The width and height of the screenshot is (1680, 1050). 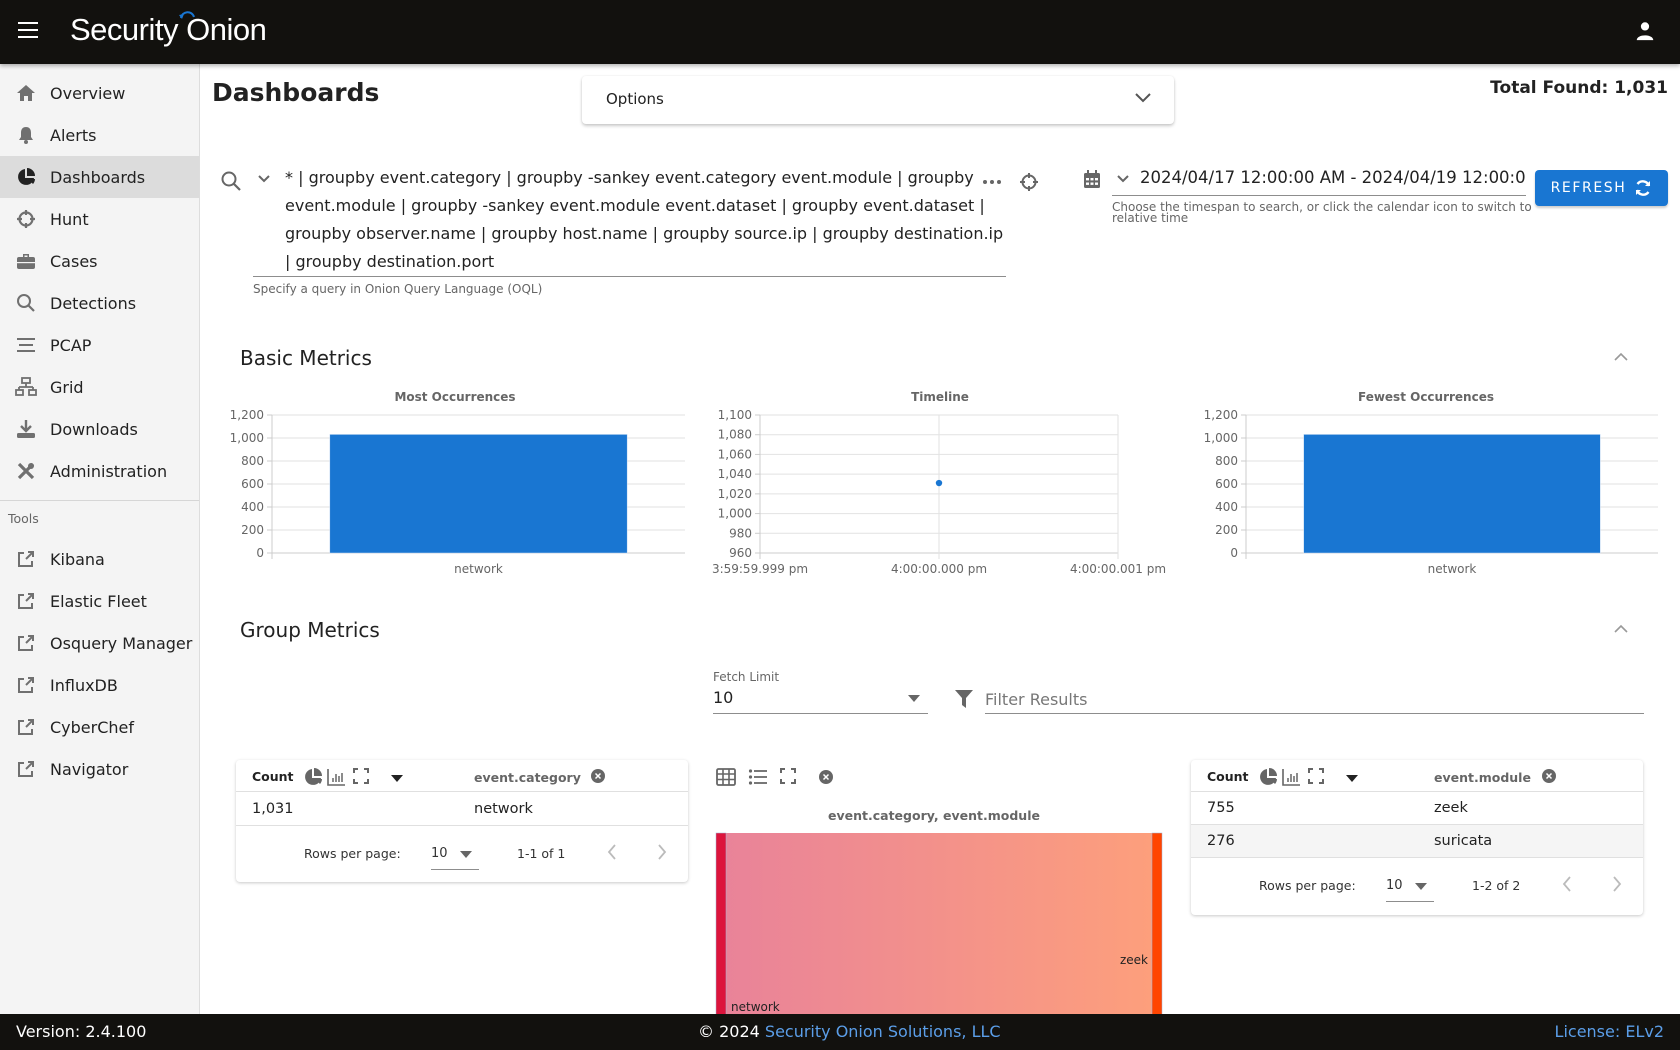 I want to click on filter-results-input, so click(x=1314, y=699).